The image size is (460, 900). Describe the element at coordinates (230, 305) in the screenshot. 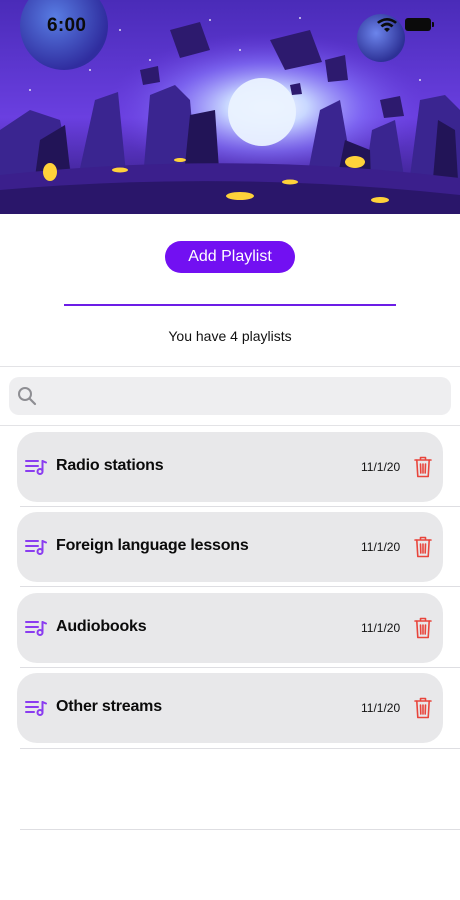

I see `accent-divider` at that location.